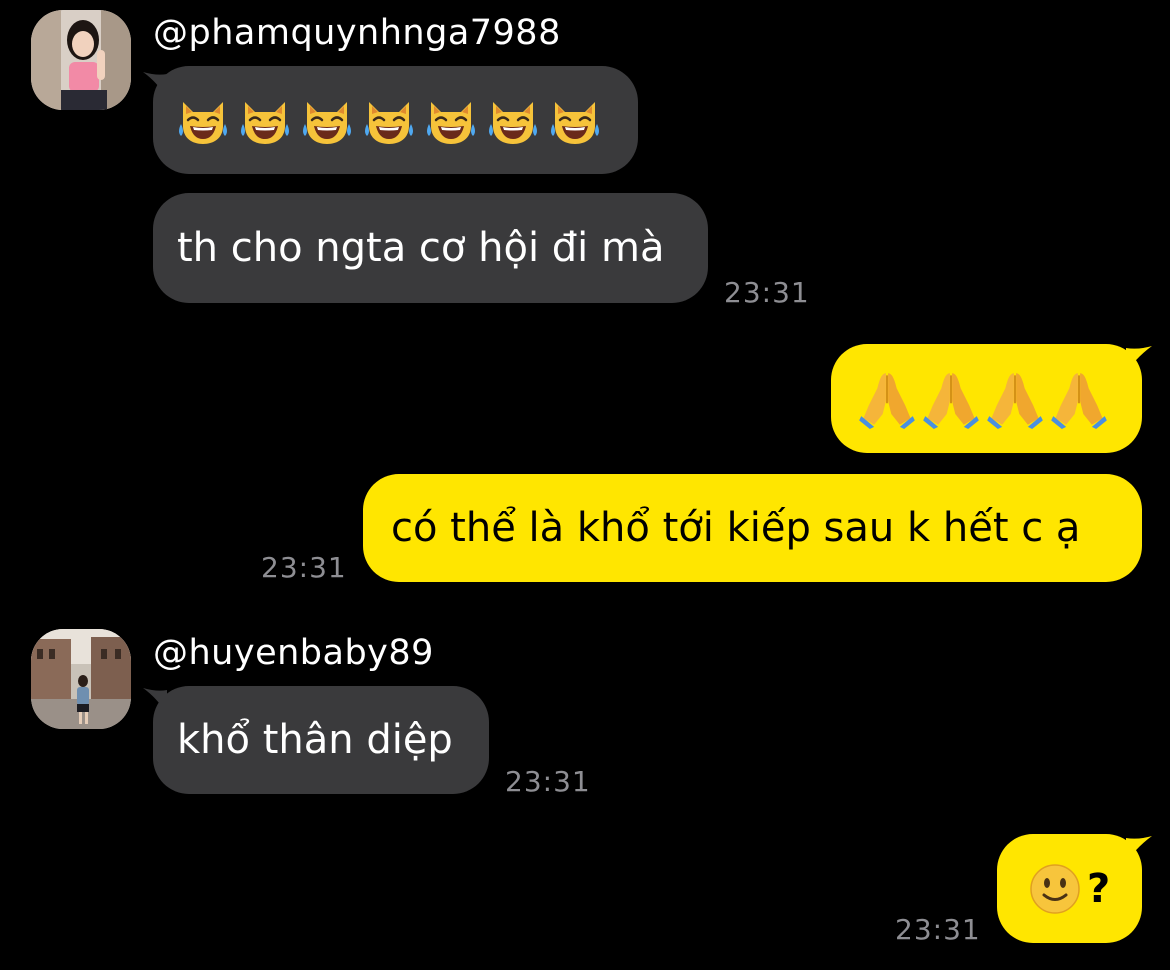 The width and height of the screenshot is (1170, 970). What do you see at coordinates (357, 33) in the screenshot?
I see `sender-username: @phamquynhnga7988` at bounding box center [357, 33].